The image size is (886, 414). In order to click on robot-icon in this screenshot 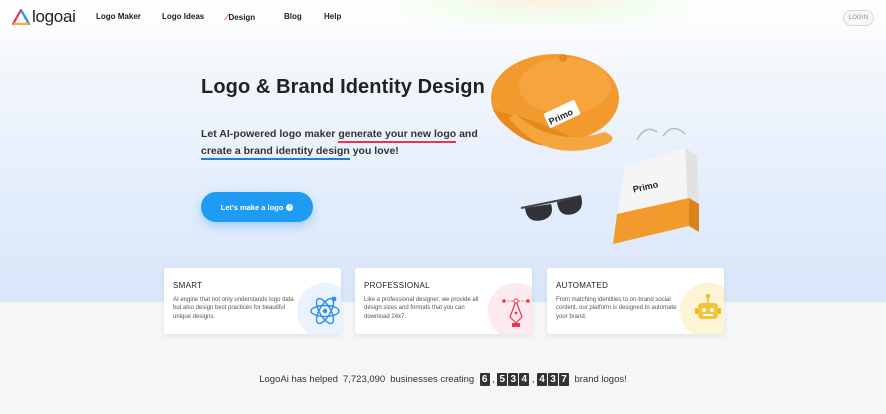, I will do `click(702, 308)`.